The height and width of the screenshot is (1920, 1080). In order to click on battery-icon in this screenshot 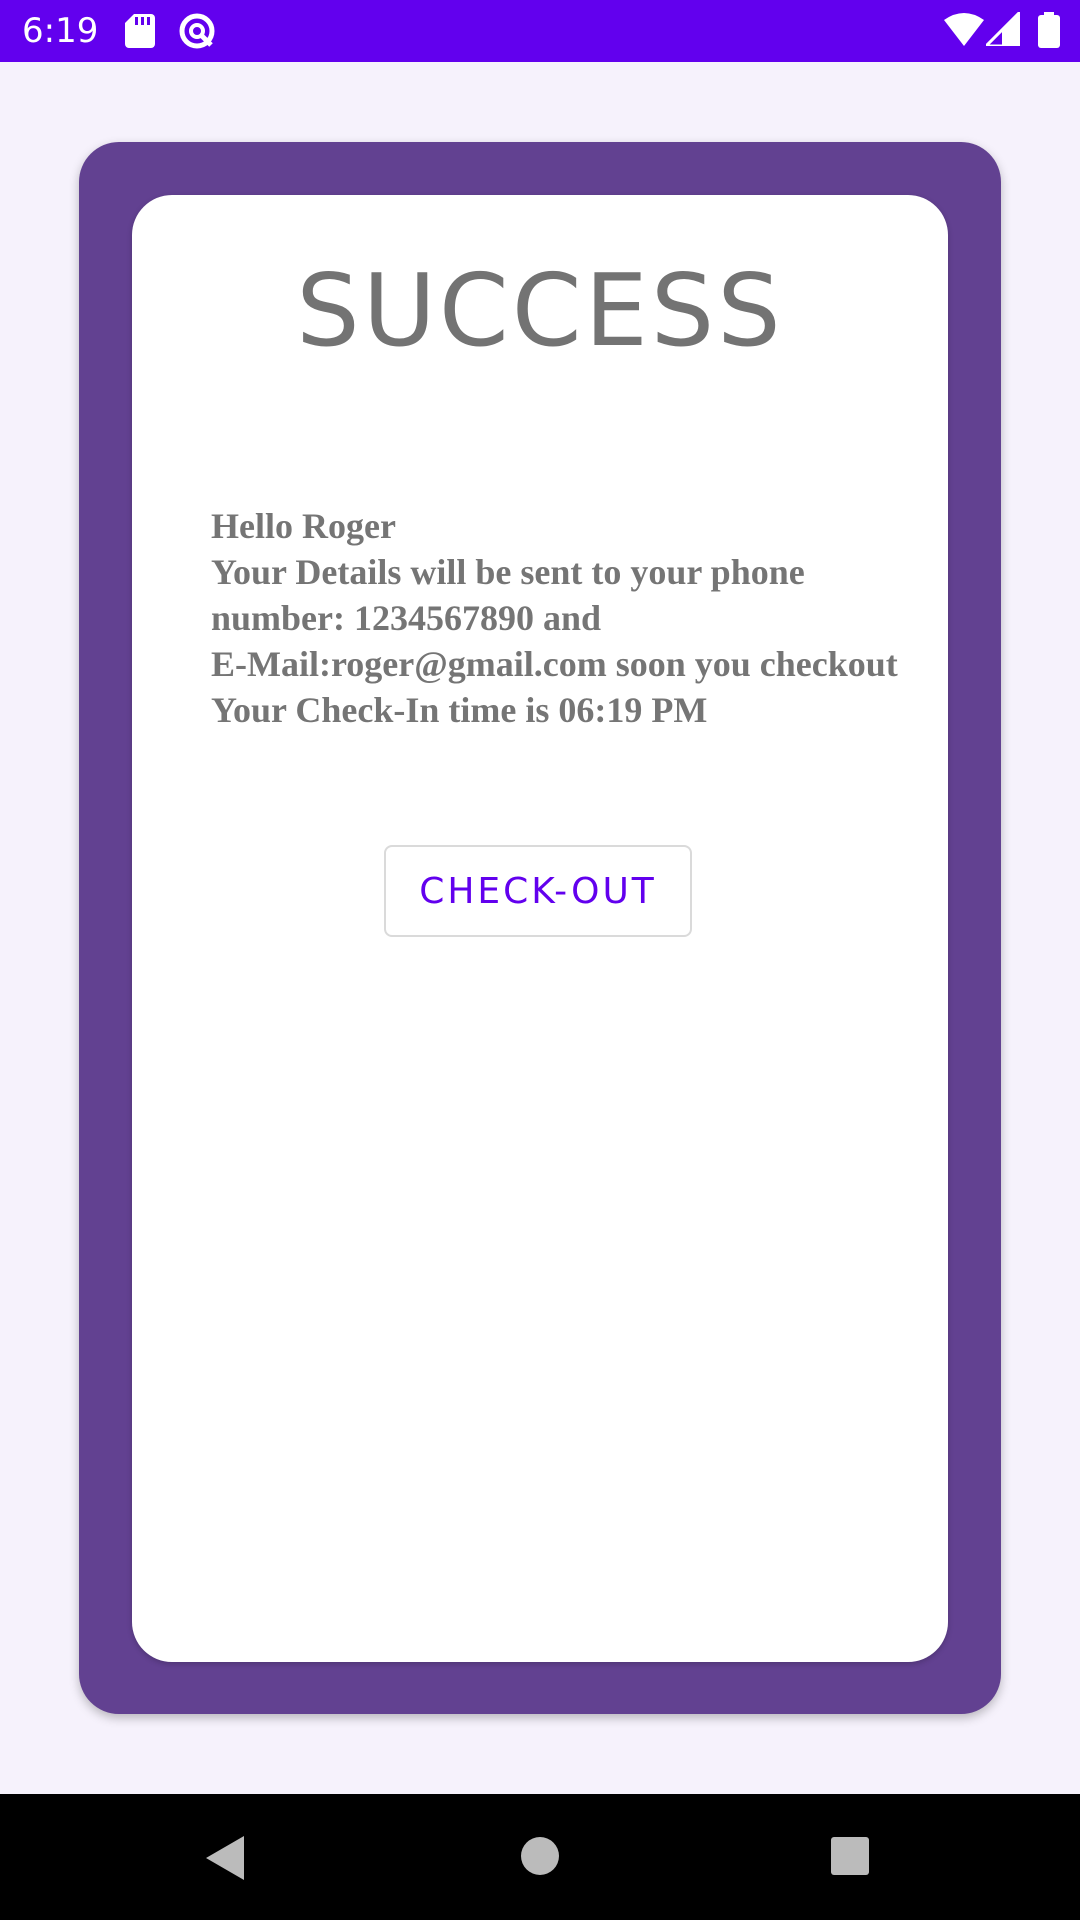, I will do `click(1049, 30)`.